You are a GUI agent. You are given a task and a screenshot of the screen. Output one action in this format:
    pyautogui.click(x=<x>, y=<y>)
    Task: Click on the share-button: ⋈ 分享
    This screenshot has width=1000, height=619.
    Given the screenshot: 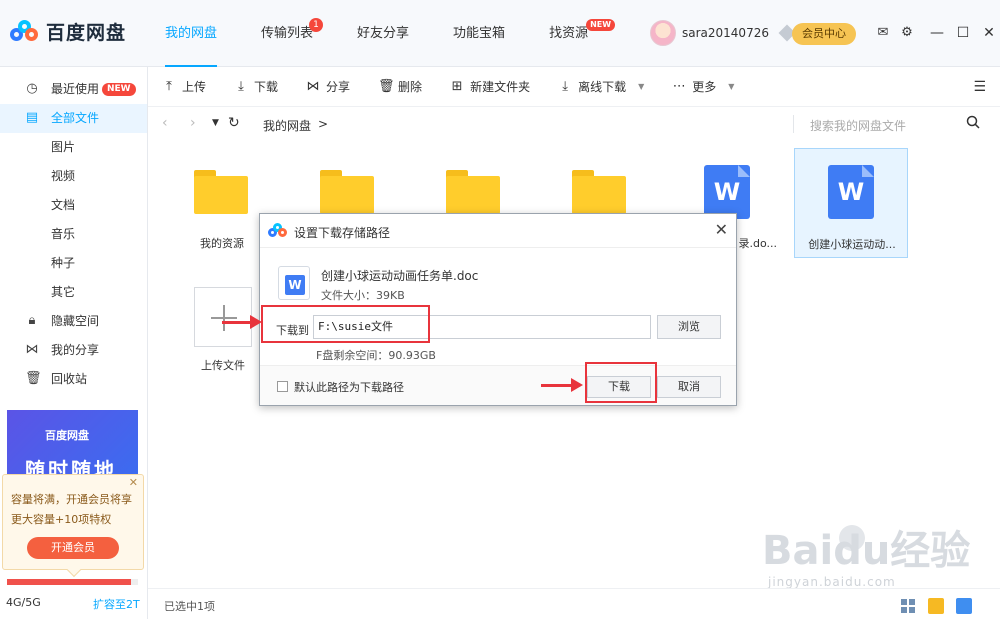 What is the action you would take?
    pyautogui.click(x=328, y=86)
    